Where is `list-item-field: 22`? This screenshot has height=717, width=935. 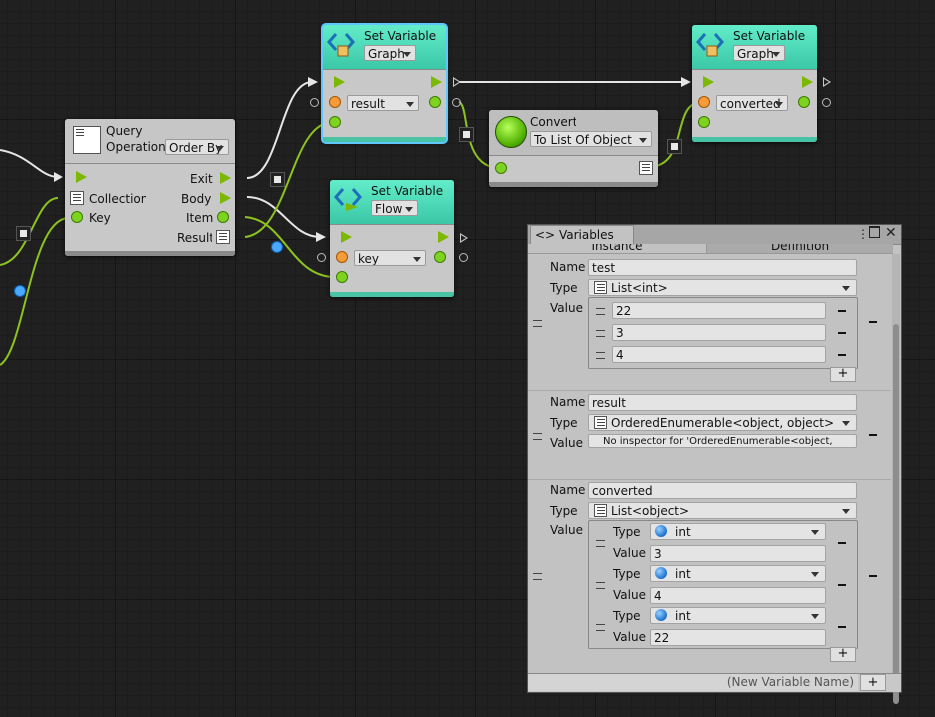
list-item-field: 22 is located at coordinates (719, 310).